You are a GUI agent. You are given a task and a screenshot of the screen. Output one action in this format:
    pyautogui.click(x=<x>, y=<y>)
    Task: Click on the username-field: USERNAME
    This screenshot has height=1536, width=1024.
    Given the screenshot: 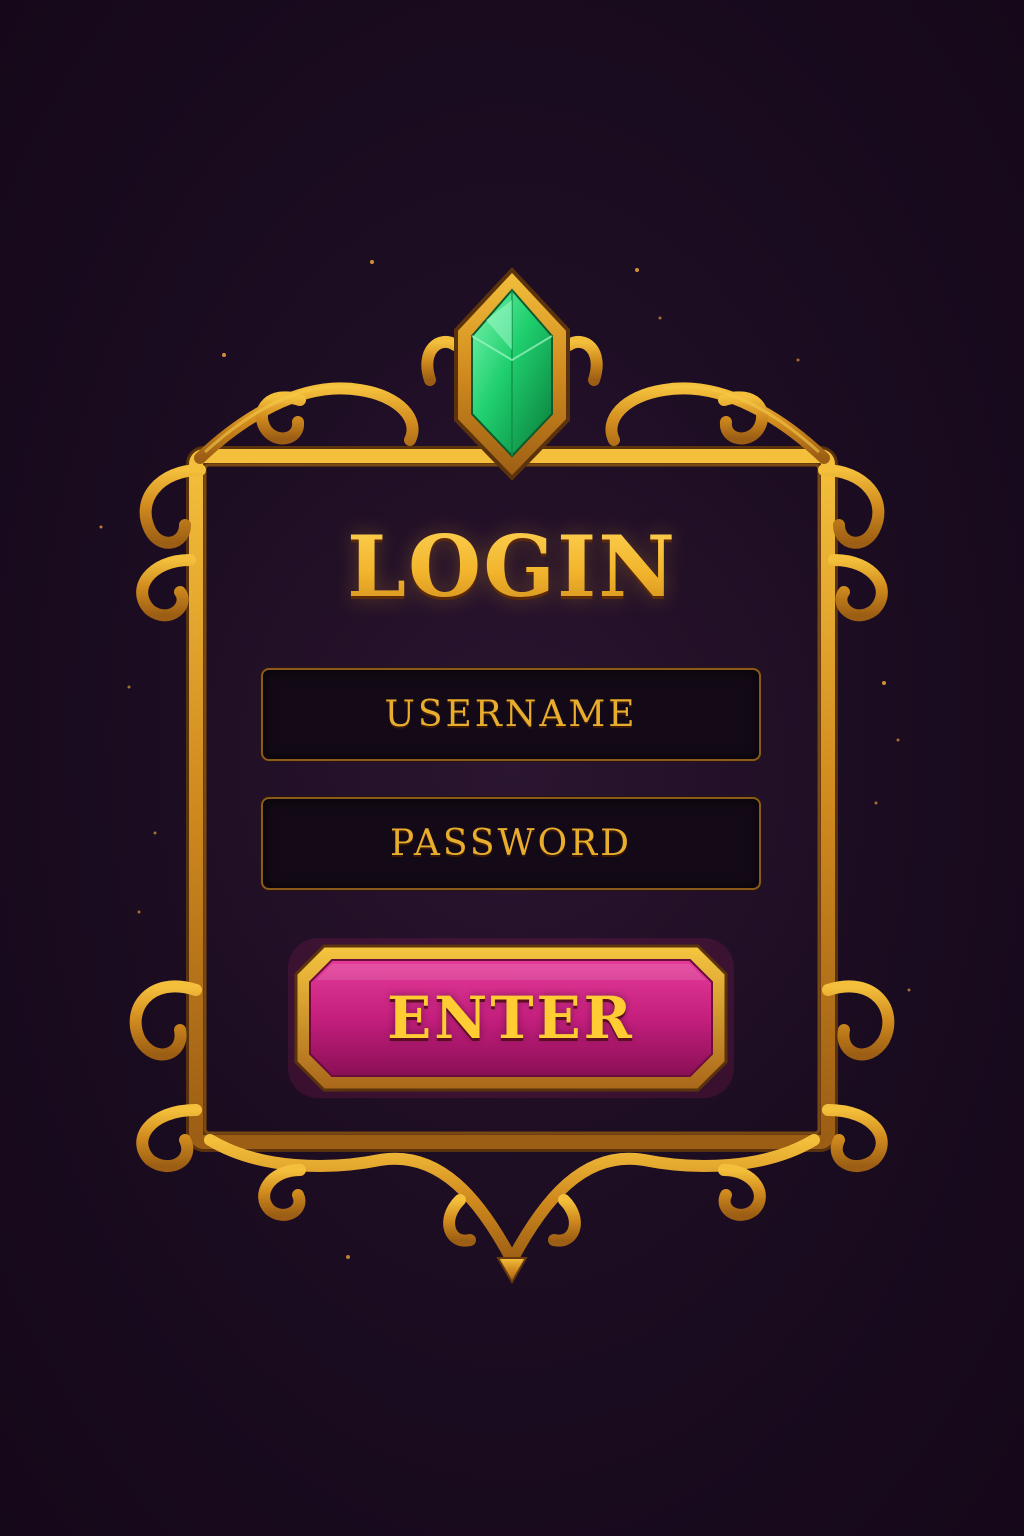 What is the action you would take?
    pyautogui.click(x=511, y=714)
    